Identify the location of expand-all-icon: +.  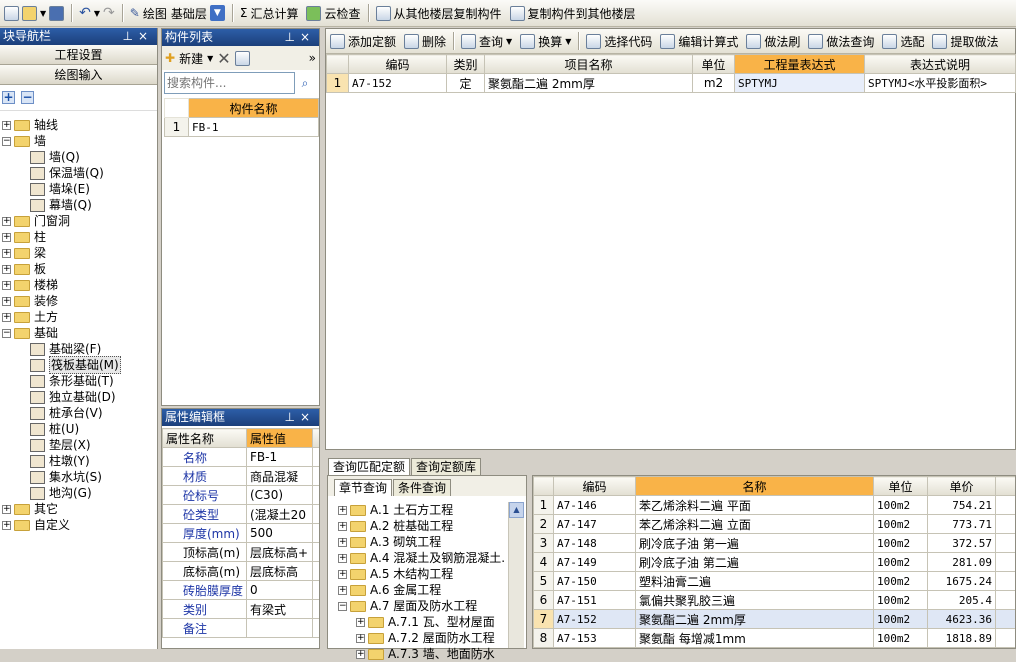
(8, 97).